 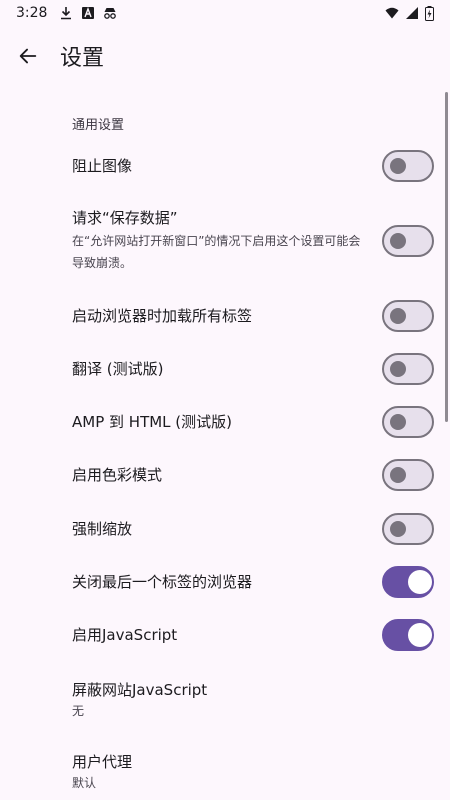 I want to click on setting-title: 请求“保存数据”, so click(x=125, y=218).